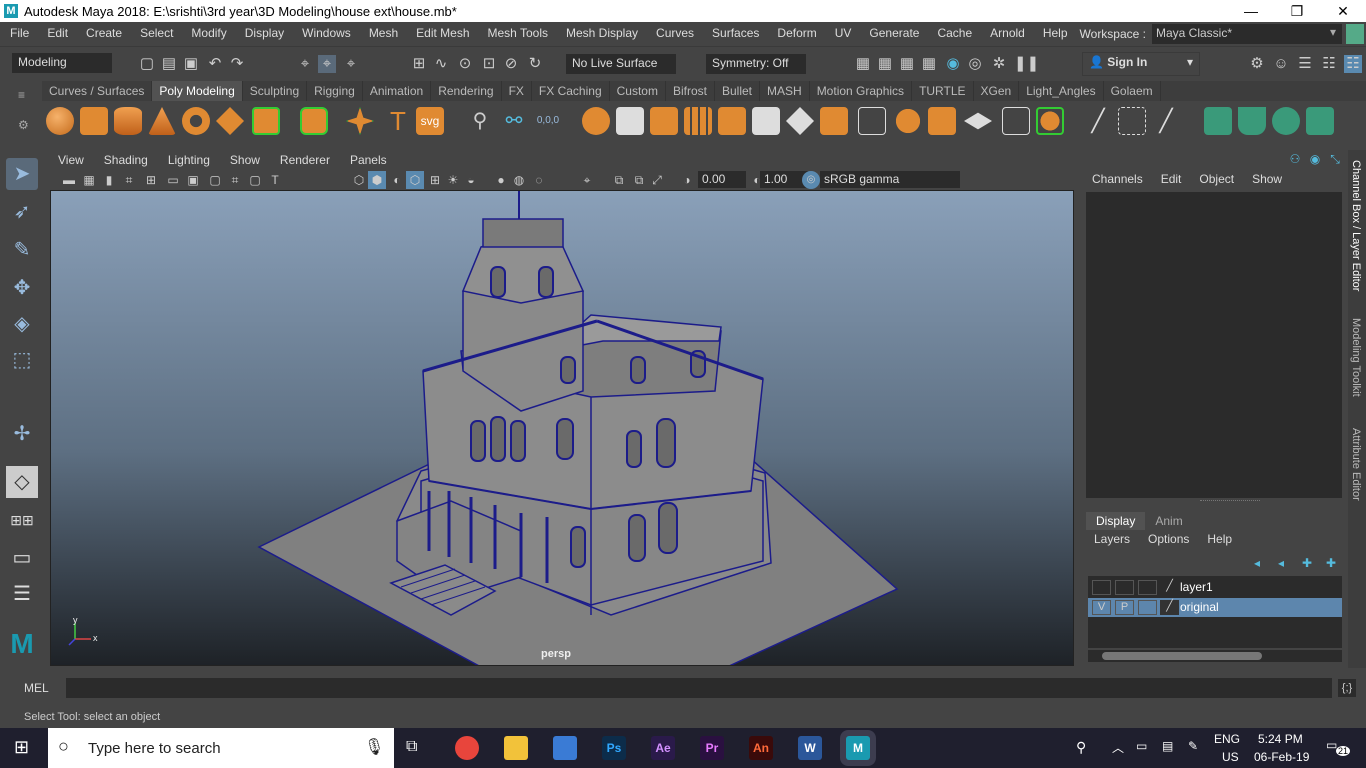 The width and height of the screenshot is (1366, 768). What do you see at coordinates (766, 121) in the screenshot?
I see `bevel-edge-icon` at bounding box center [766, 121].